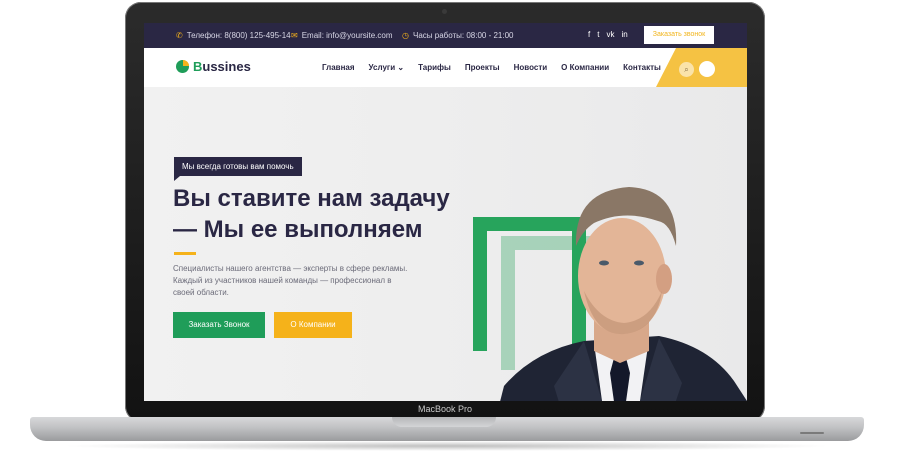 Image resolution: width=900 pixels, height=462 pixels. Describe the element at coordinates (444, 11) in the screenshot. I see `camera-icon` at that location.